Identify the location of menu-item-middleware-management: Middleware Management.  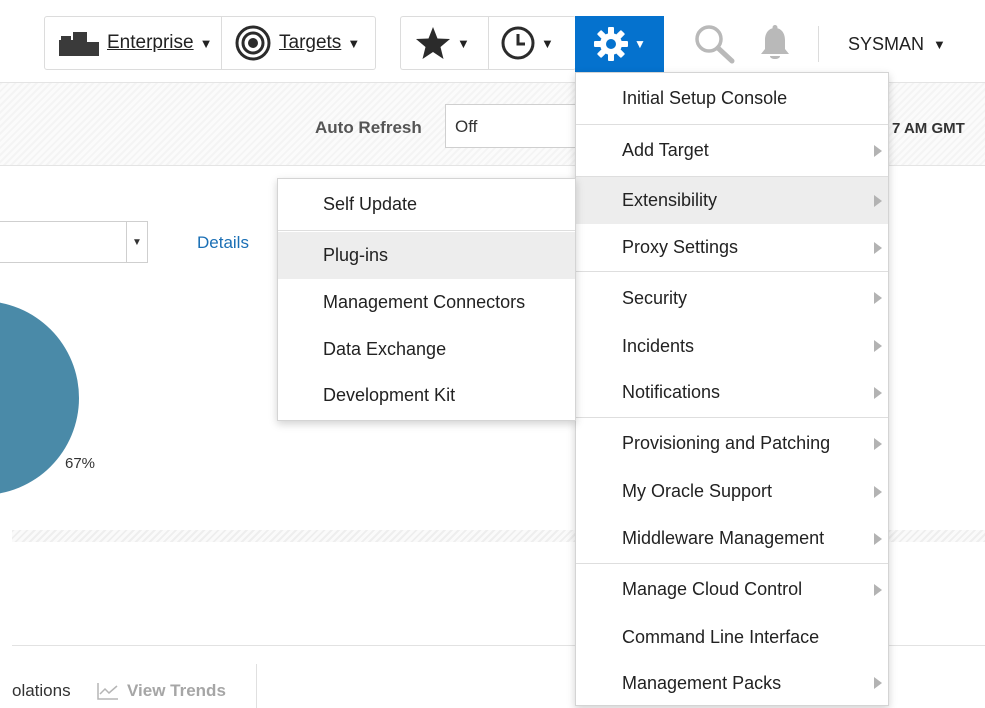
(732, 538).